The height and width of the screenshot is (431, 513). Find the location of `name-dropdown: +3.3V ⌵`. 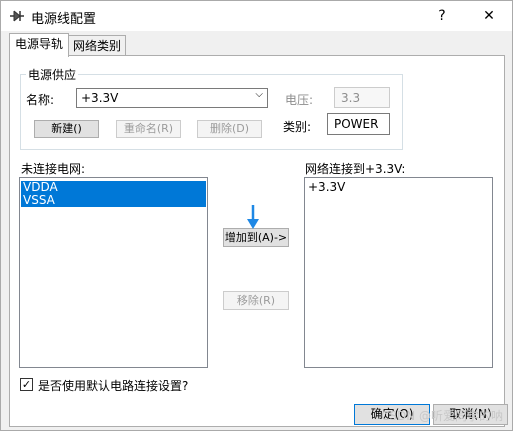

name-dropdown: +3.3V ⌵ is located at coordinates (172, 98).